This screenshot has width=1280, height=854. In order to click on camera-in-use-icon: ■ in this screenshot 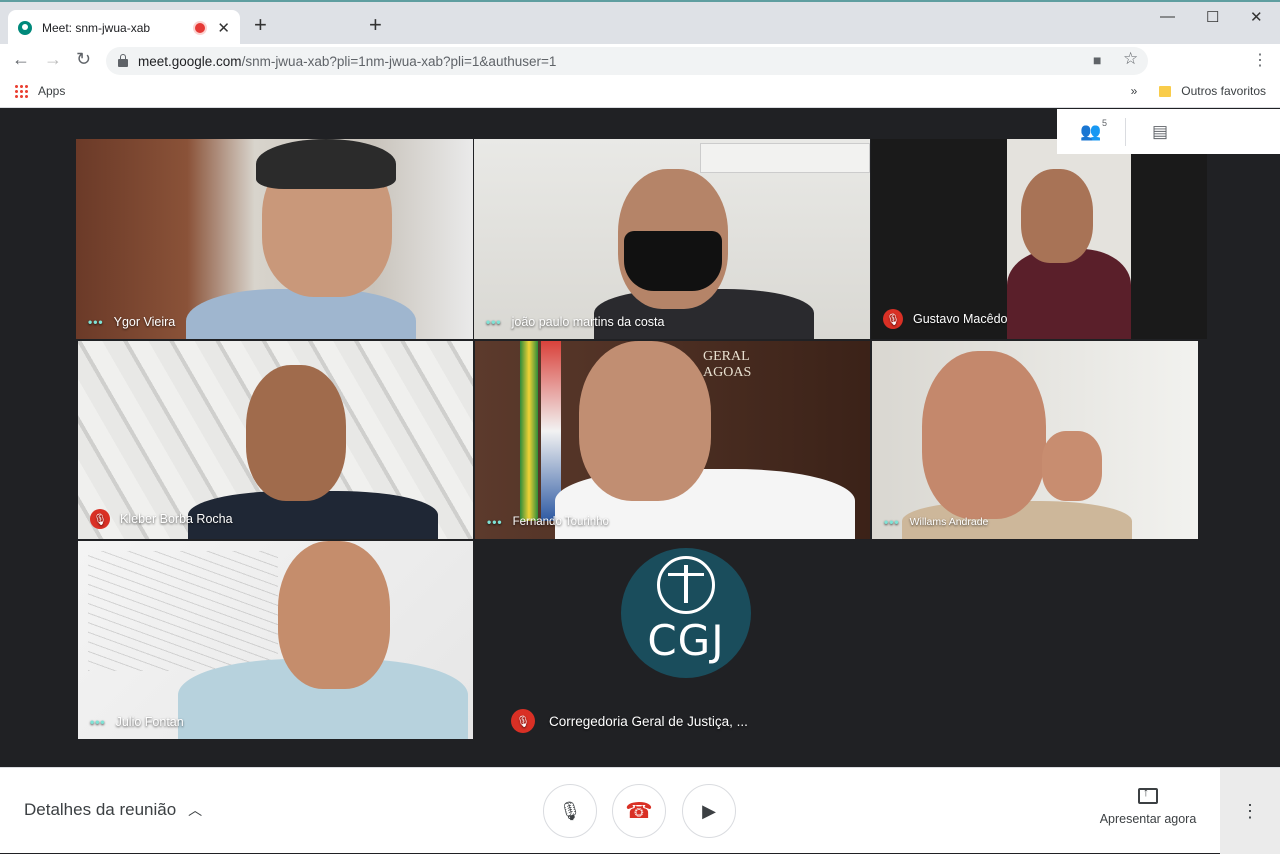, I will do `click(1097, 60)`.